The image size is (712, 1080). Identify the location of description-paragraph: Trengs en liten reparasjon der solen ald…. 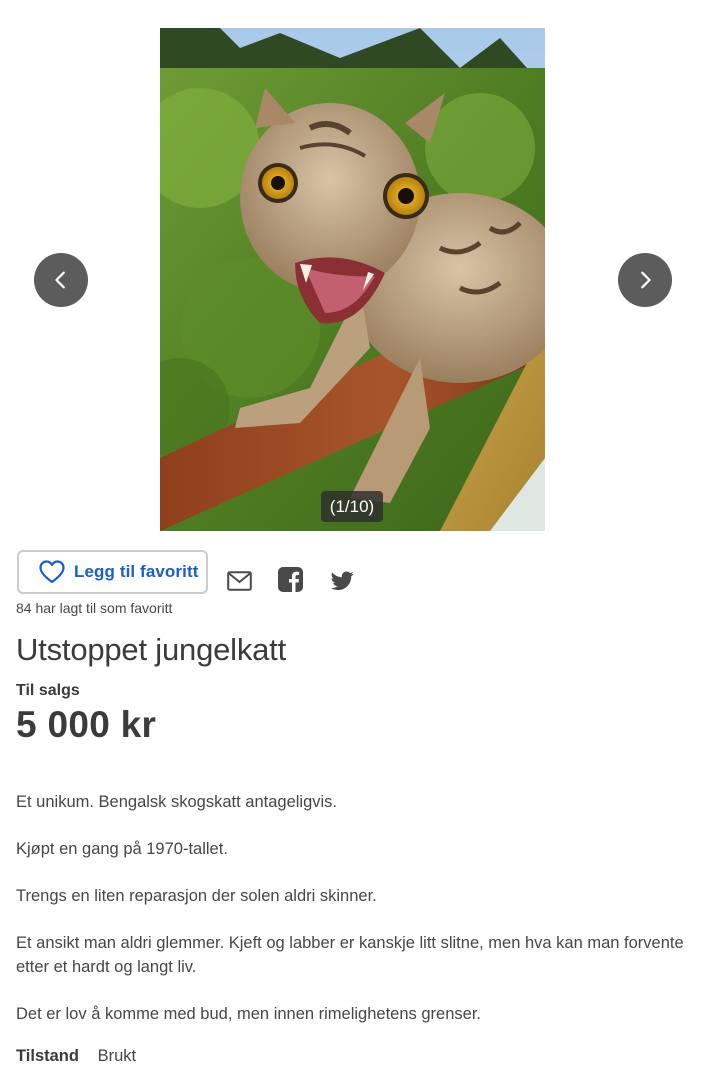
(196, 896).